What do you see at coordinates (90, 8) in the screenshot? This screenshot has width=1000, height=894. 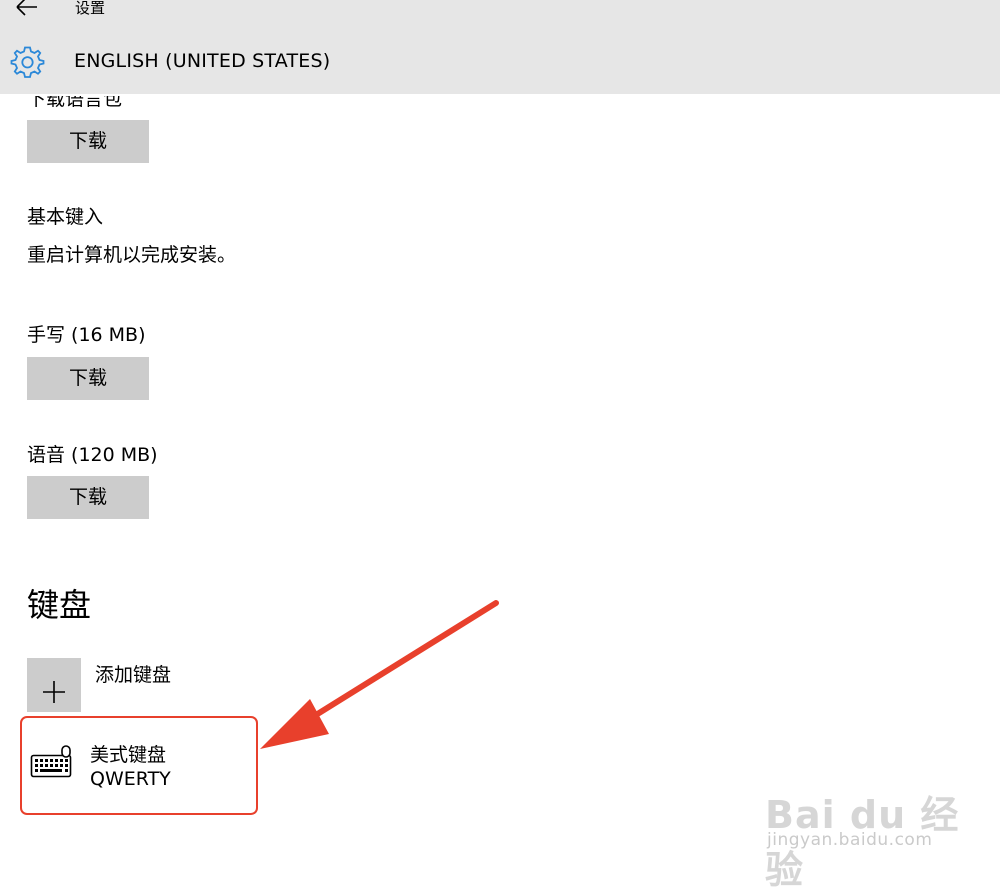 I see `window-title: 设置` at bounding box center [90, 8].